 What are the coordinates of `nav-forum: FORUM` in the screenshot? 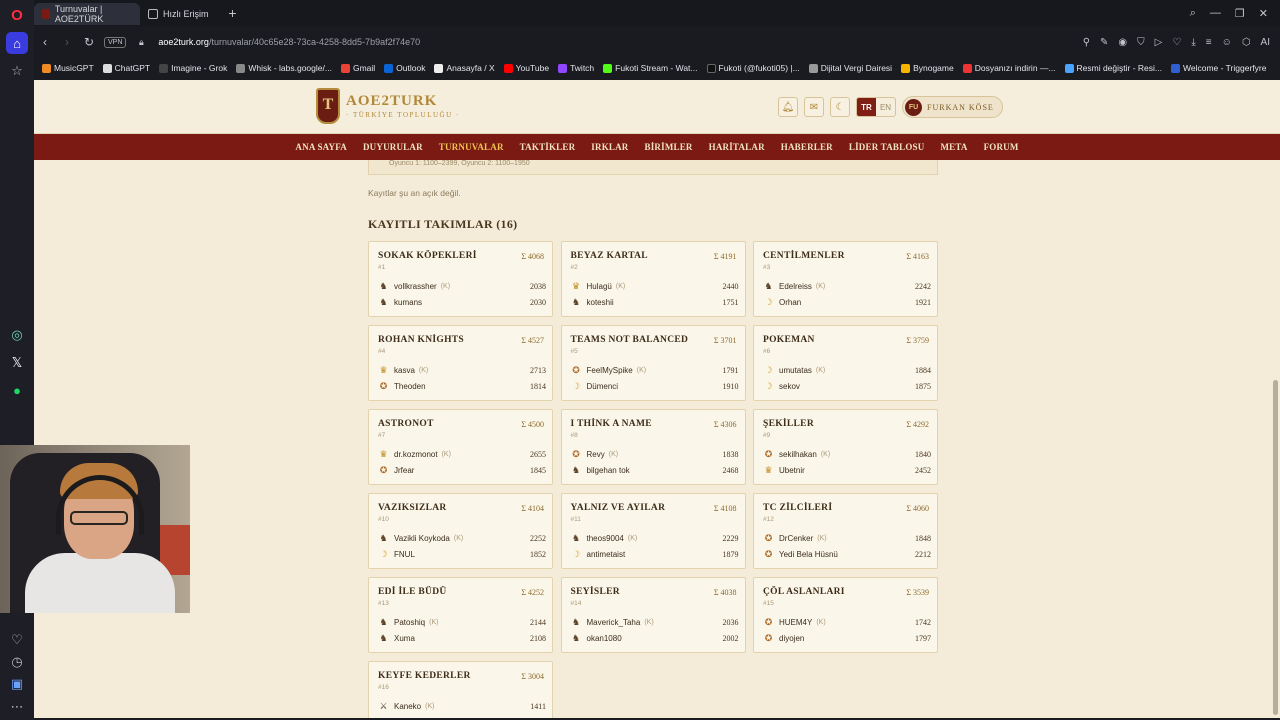 It's located at (1001, 147).